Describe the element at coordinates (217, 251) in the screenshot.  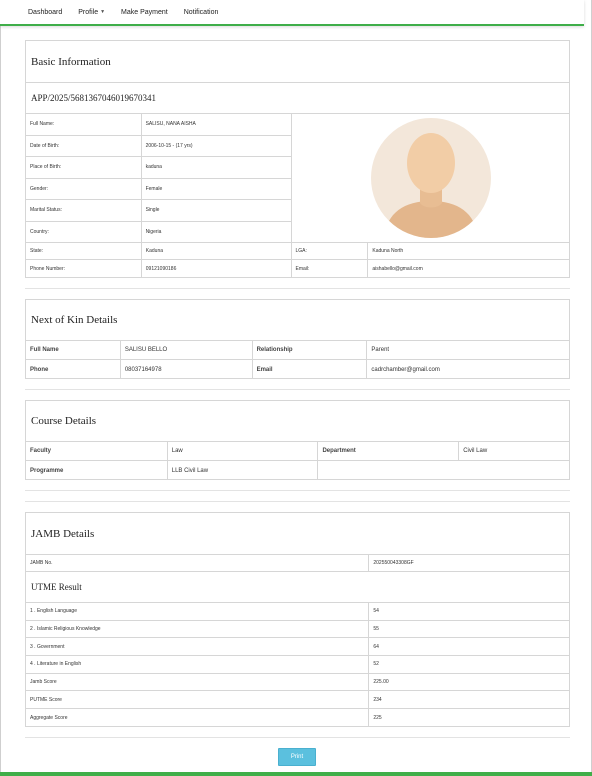
I see `state-value: Kaduna` at that location.